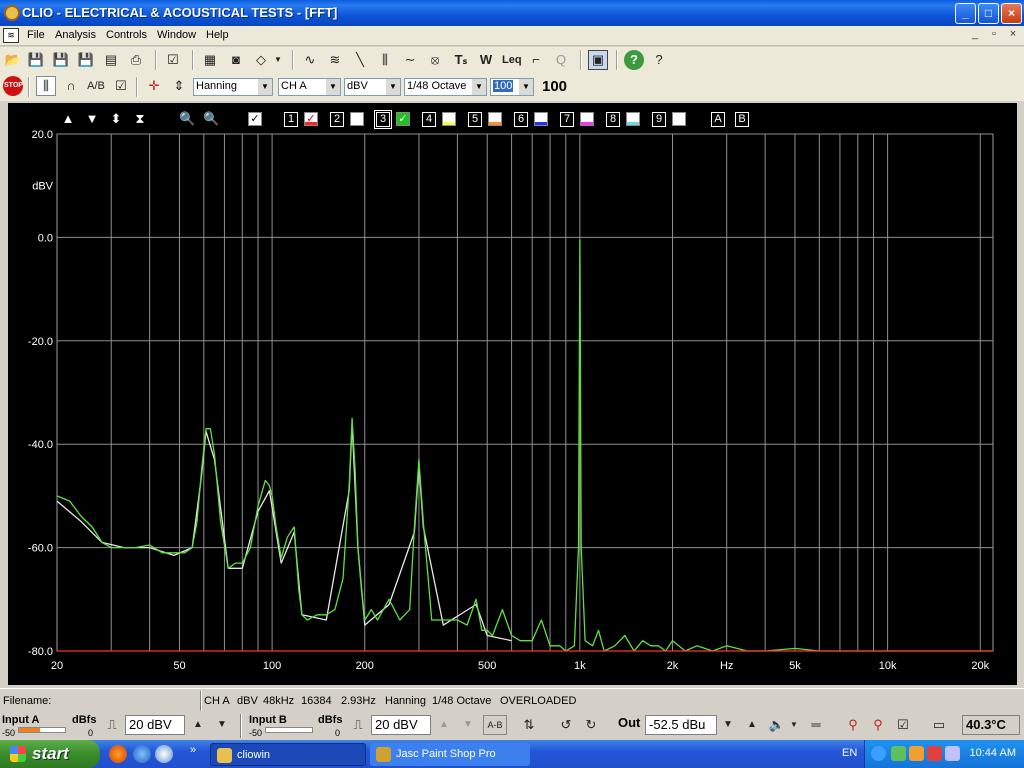 The width and height of the screenshot is (1024, 768). I want to click on wf-icon: W, so click(486, 60).